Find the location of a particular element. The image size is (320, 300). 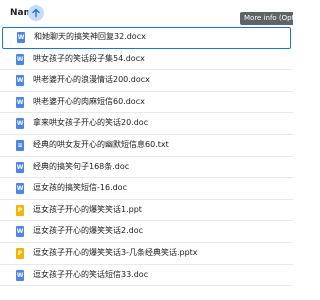

text-file-icon: ≡ is located at coordinates (20, 145).